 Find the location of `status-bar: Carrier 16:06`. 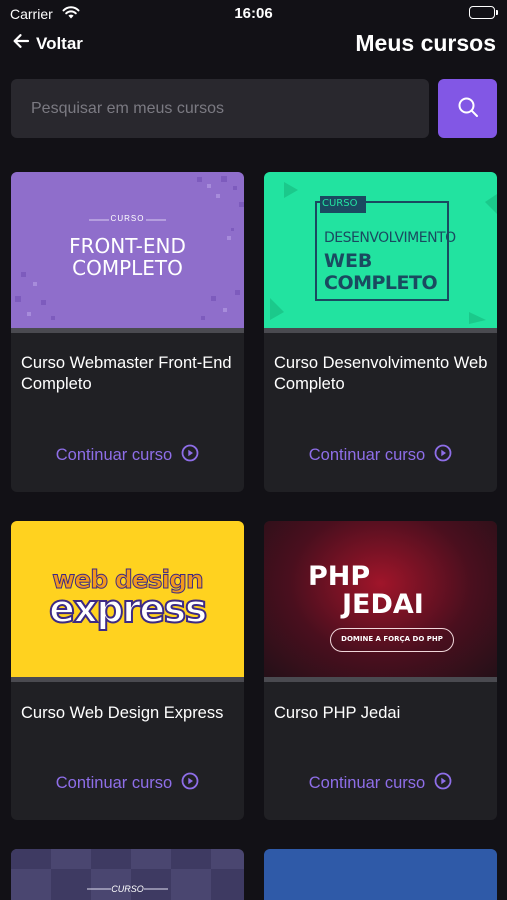

status-bar: Carrier 16:06 is located at coordinates (253, 14).